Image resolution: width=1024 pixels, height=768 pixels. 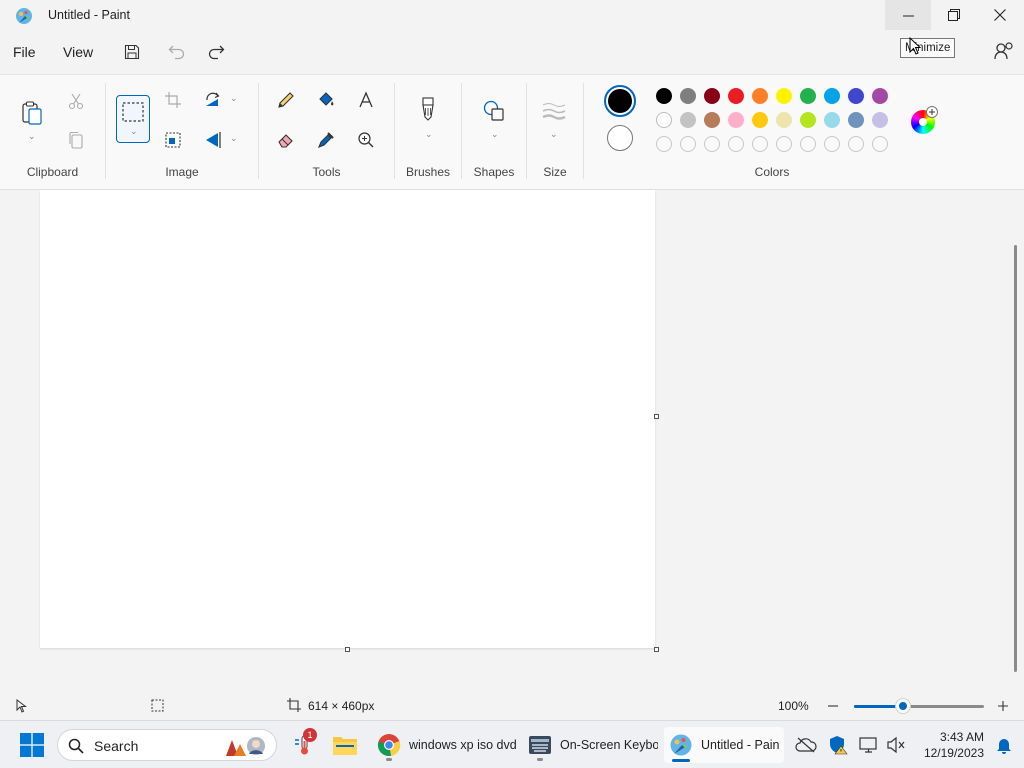 I want to click on vertical-scrollbar, so click(x=1015, y=458).